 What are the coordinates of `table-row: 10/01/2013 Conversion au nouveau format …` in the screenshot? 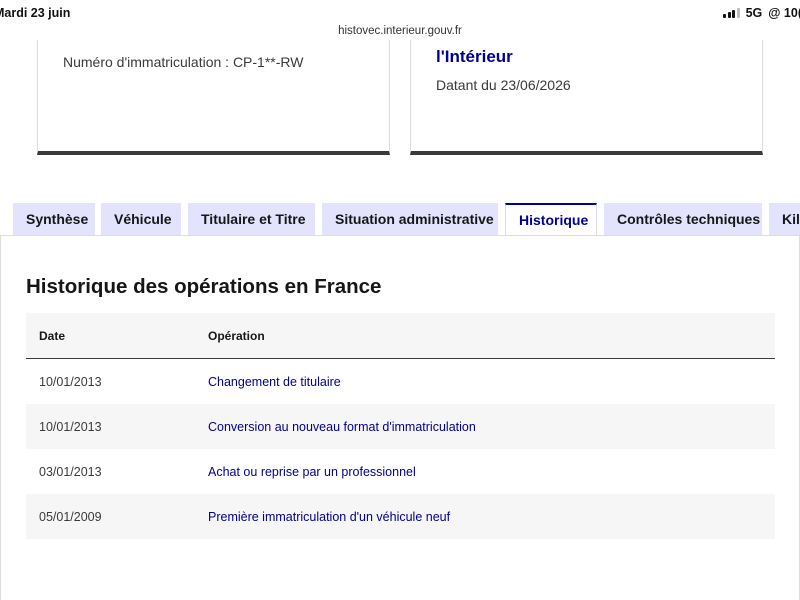 It's located at (400, 426).